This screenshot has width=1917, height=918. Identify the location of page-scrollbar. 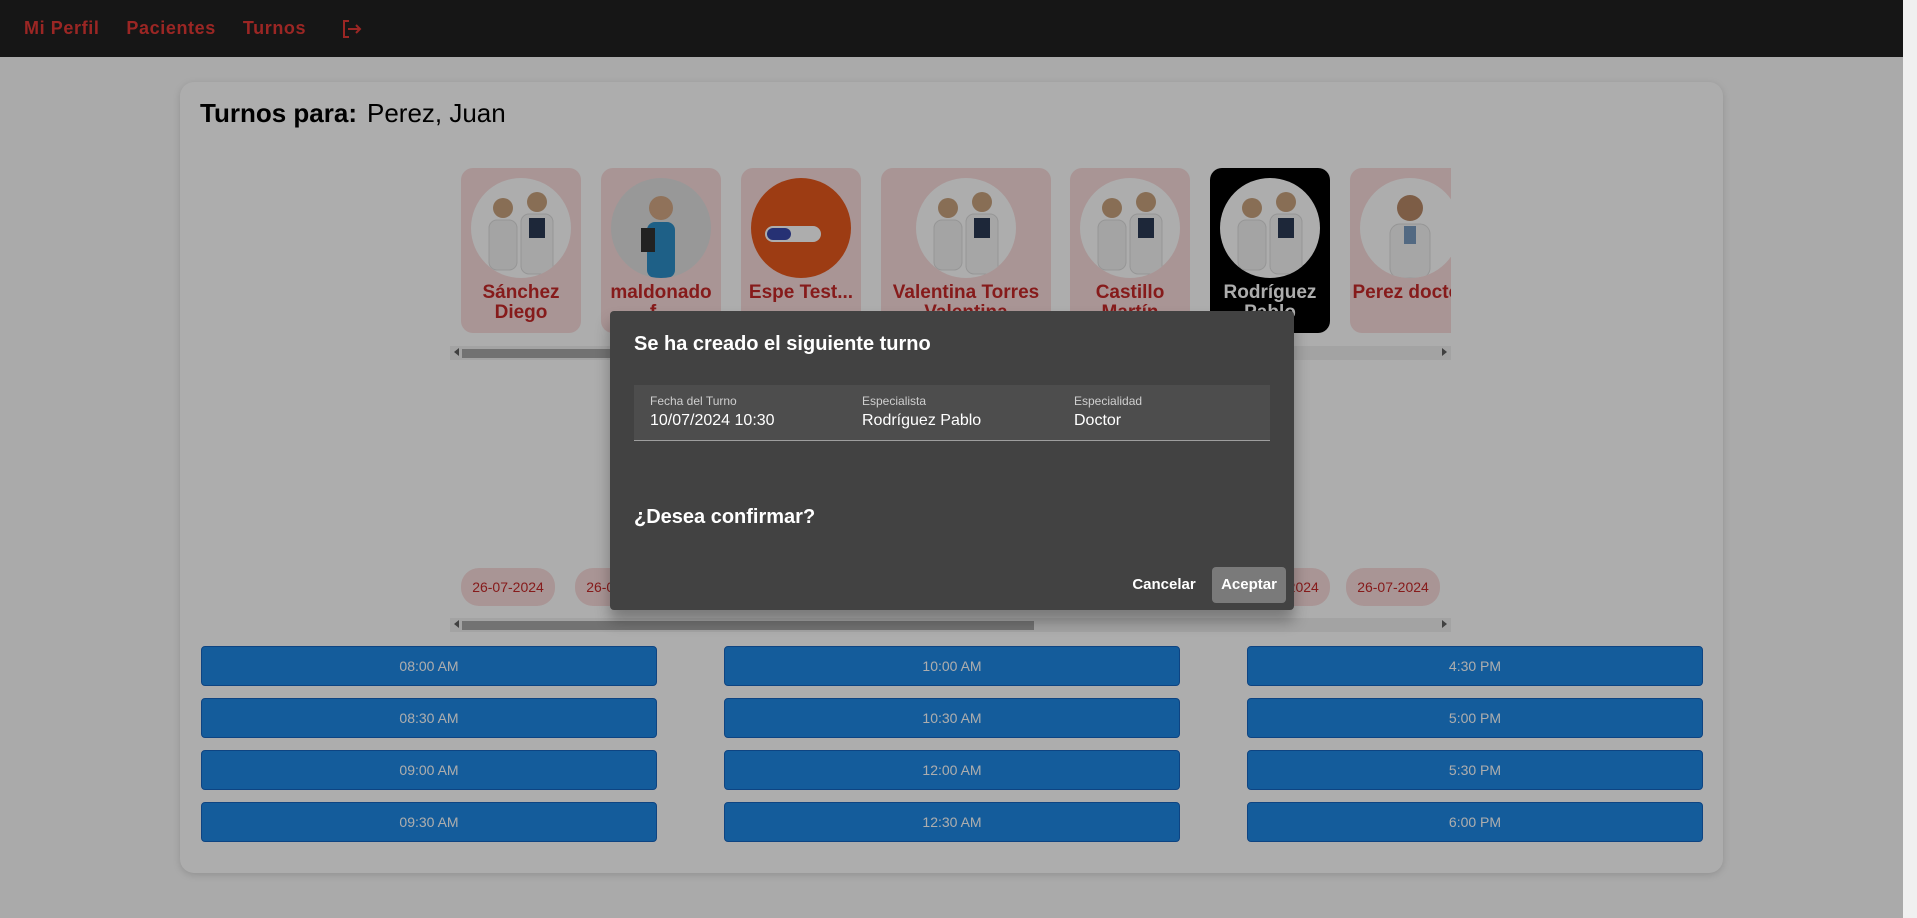
(1910, 459).